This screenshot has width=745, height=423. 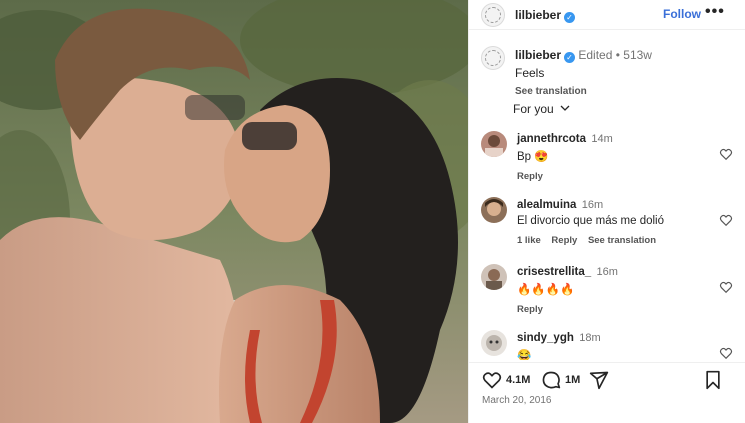 I want to click on comment-body: jannethrcota 14m Bp 😍 Reply, so click(x=612, y=156).